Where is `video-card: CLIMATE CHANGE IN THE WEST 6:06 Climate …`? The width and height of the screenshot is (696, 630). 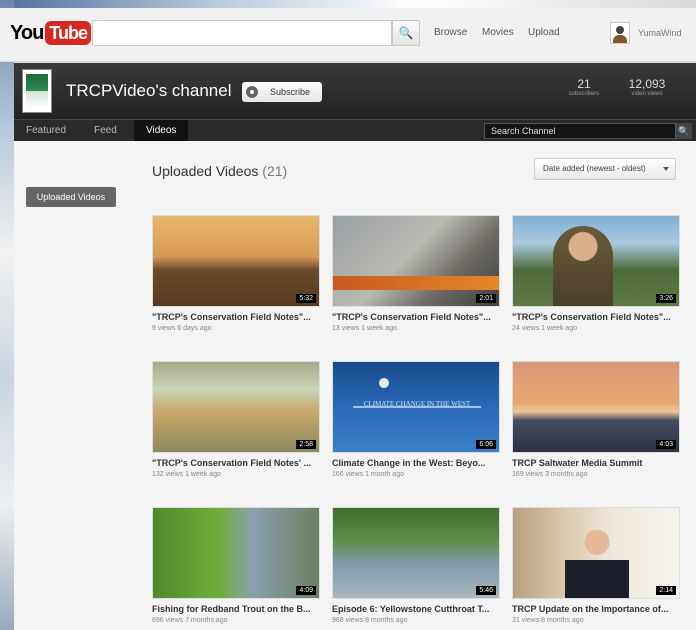 video-card: CLIMATE CHANGE IN THE WEST 6:06 Climate … is located at coordinates (416, 419).